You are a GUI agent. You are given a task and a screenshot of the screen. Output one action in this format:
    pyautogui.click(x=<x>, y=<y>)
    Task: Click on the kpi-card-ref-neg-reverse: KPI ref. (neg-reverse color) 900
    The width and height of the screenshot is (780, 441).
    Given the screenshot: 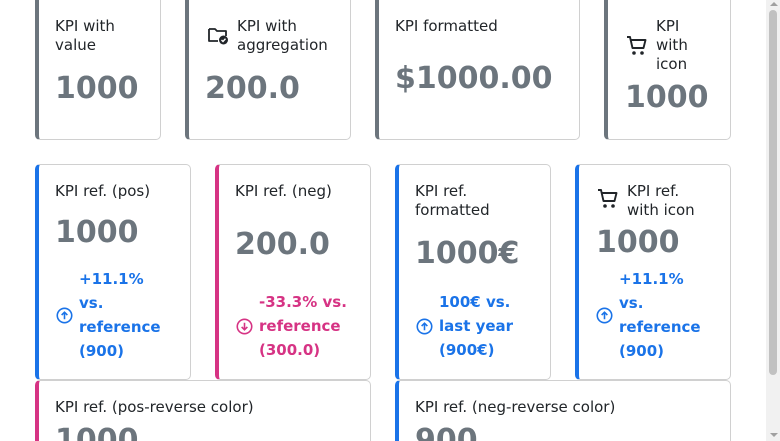 What is the action you would take?
    pyautogui.click(x=563, y=410)
    